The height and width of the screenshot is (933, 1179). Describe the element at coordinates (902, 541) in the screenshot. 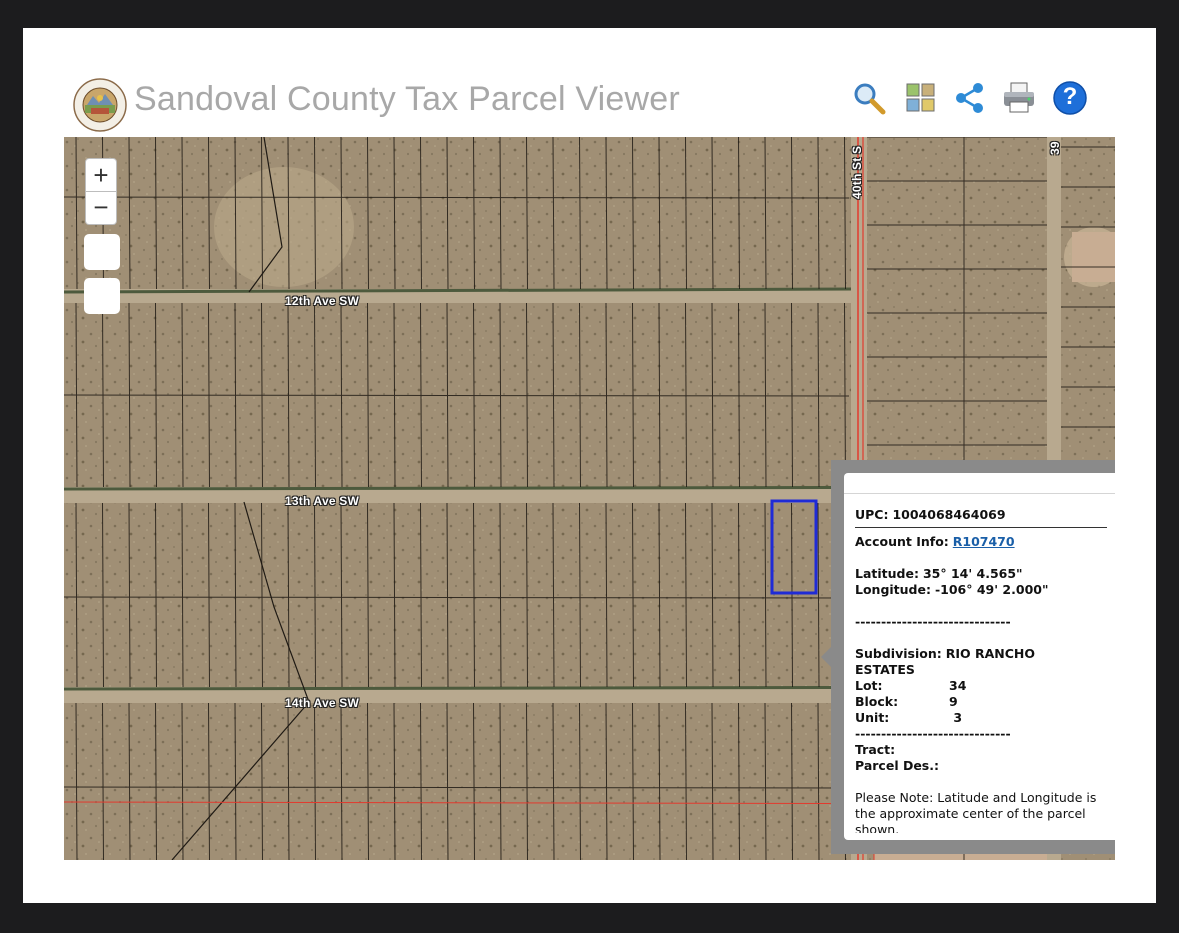

I see `account-label: Account Info:` at that location.